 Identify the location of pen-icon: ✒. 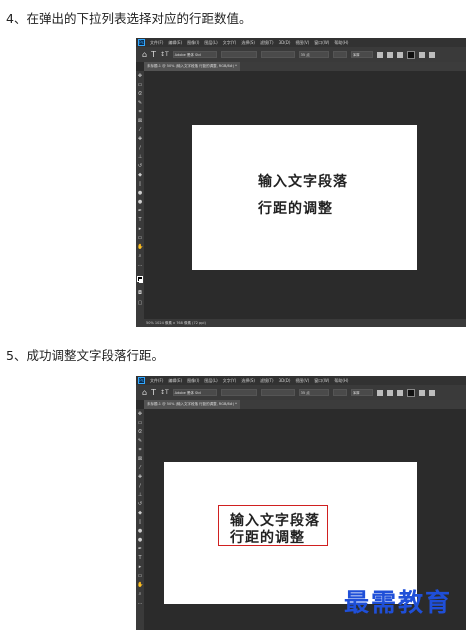
(140, 549).